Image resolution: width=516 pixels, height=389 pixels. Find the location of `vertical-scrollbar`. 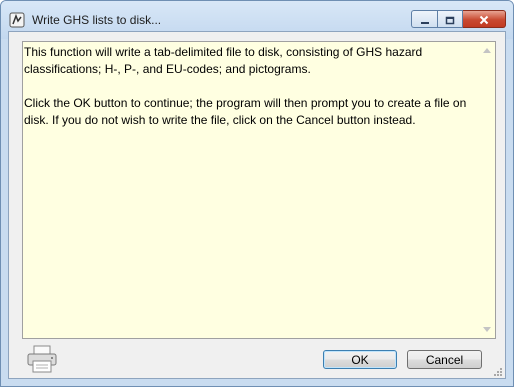

vertical-scrollbar is located at coordinates (487, 190).